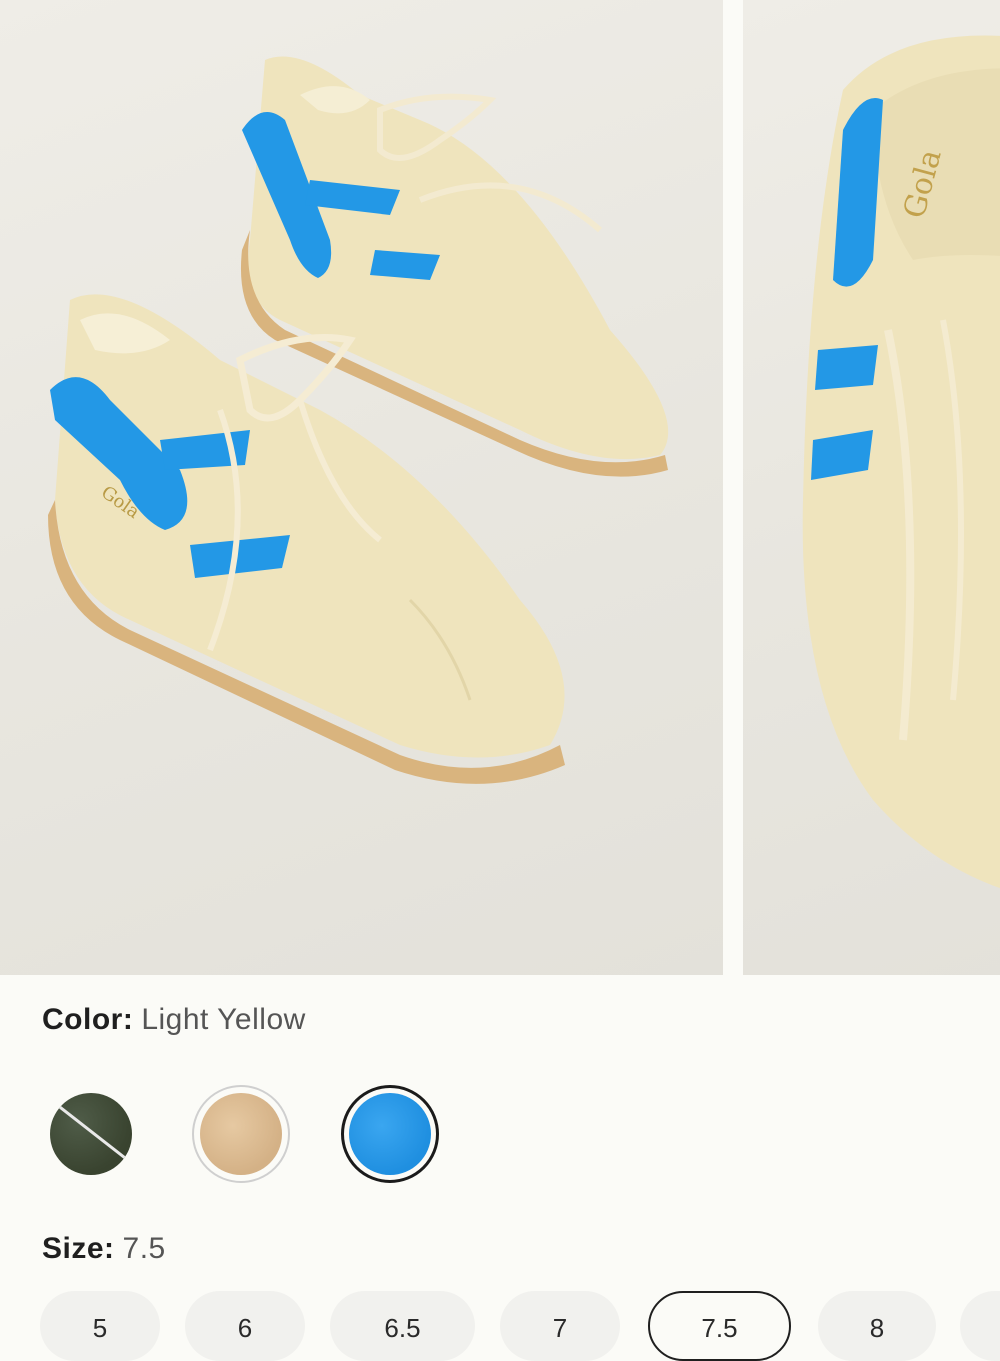 This screenshot has width=1000, height=1361. I want to click on size-option-next-partial, so click(980, 1326).